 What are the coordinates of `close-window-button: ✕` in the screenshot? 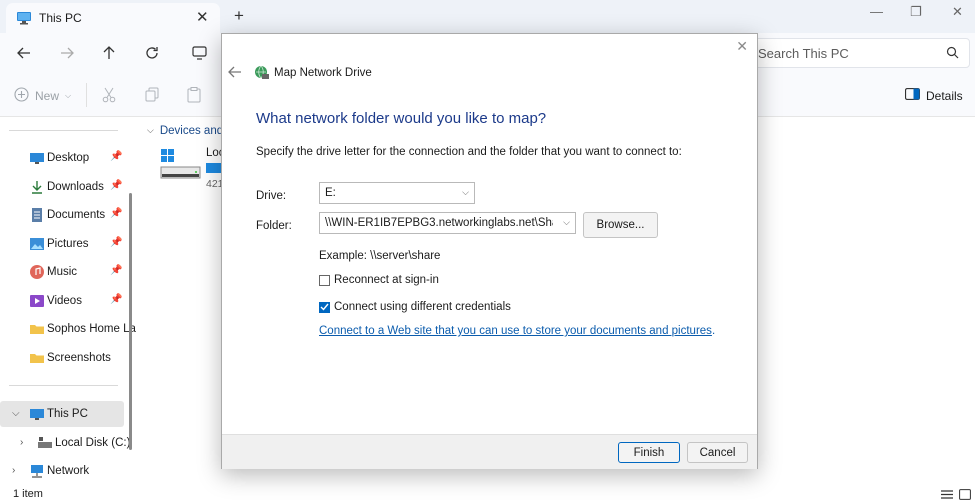 It's located at (957, 12).